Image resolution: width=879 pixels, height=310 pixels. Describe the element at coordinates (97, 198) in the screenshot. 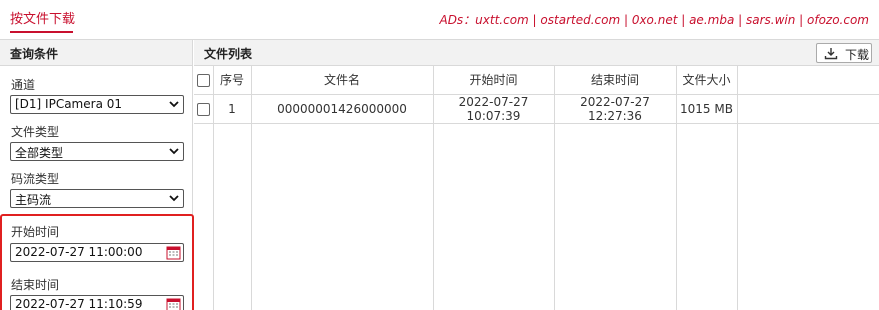

I see `stream-type-select: 主码流` at that location.